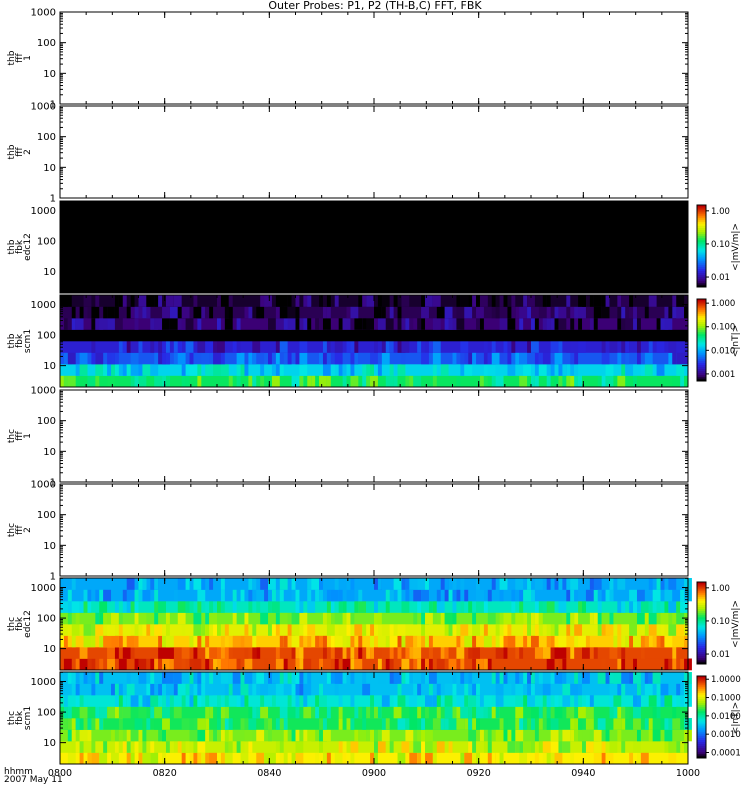 The height and width of the screenshot is (800, 750). Describe the element at coordinates (374, 253) in the screenshot. I see `spectrogram-band` at that location.